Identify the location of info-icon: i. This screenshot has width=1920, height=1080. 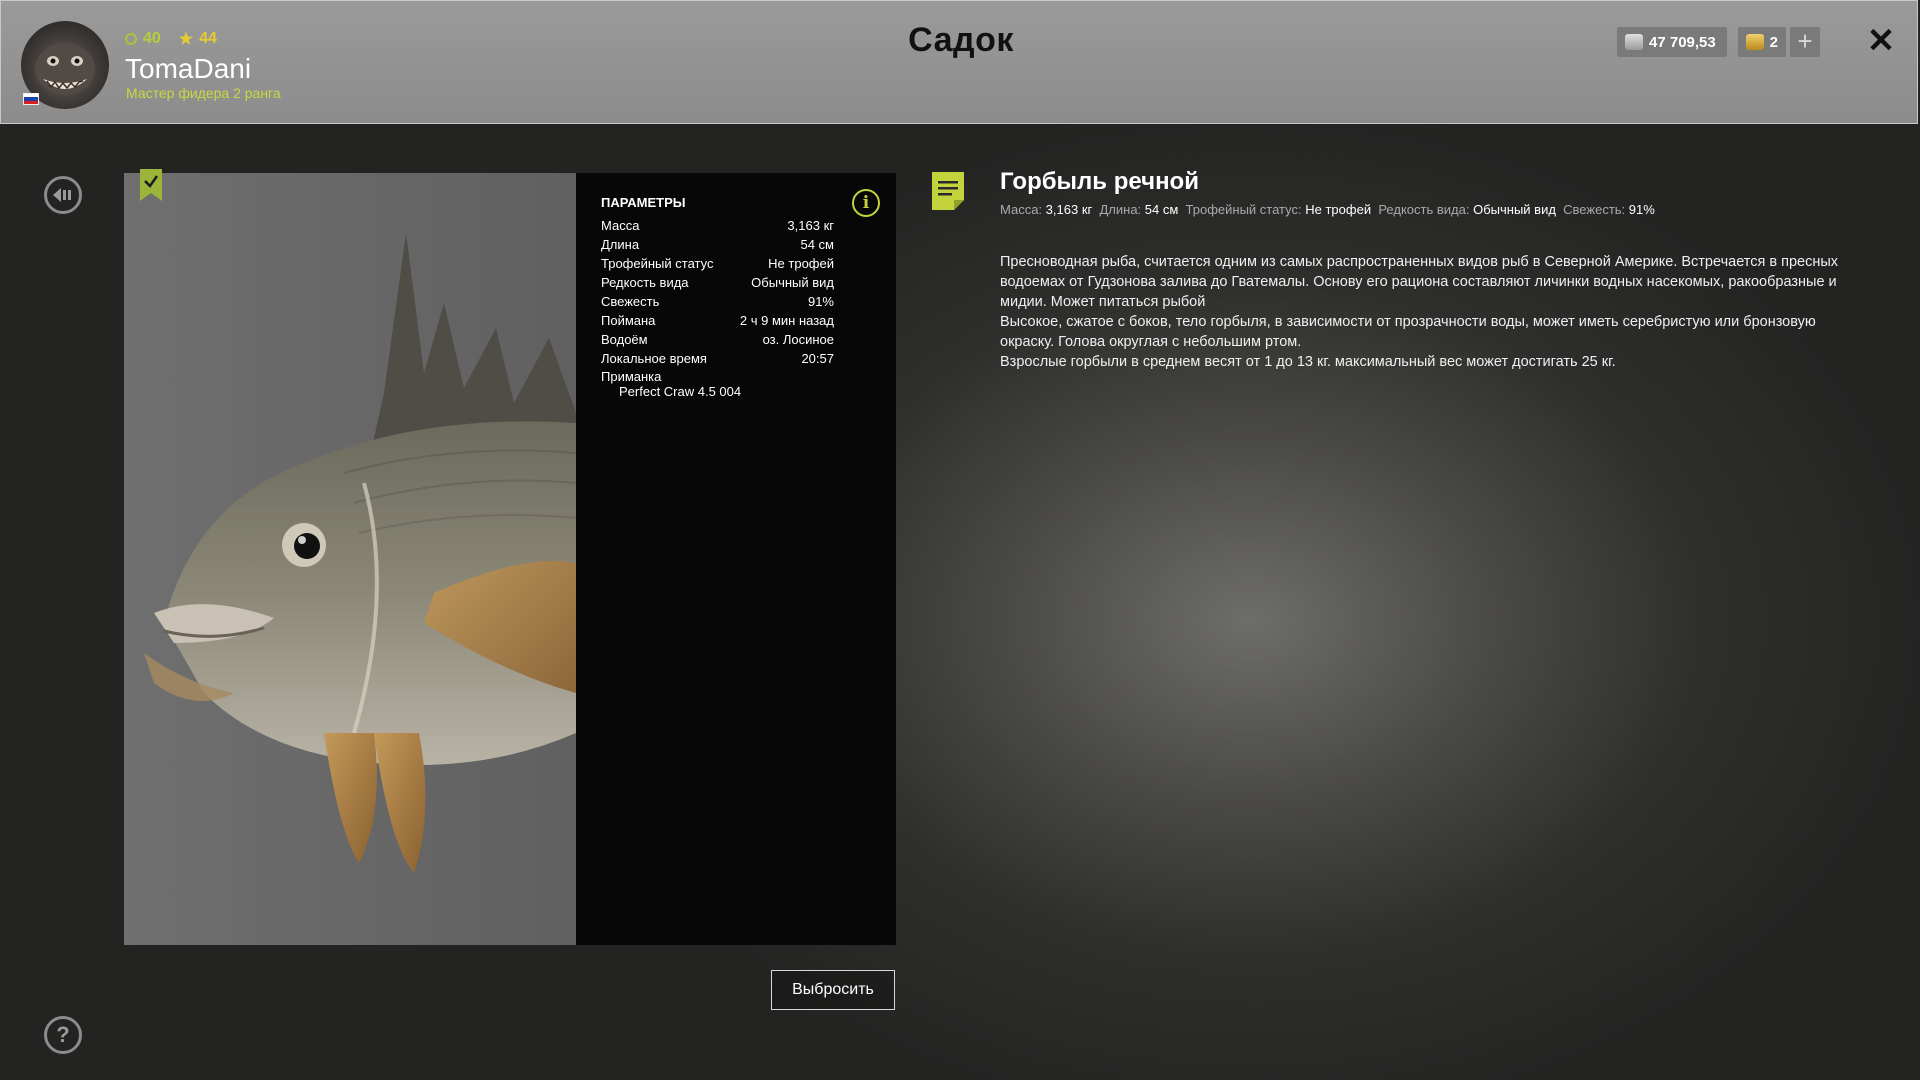
(866, 203).